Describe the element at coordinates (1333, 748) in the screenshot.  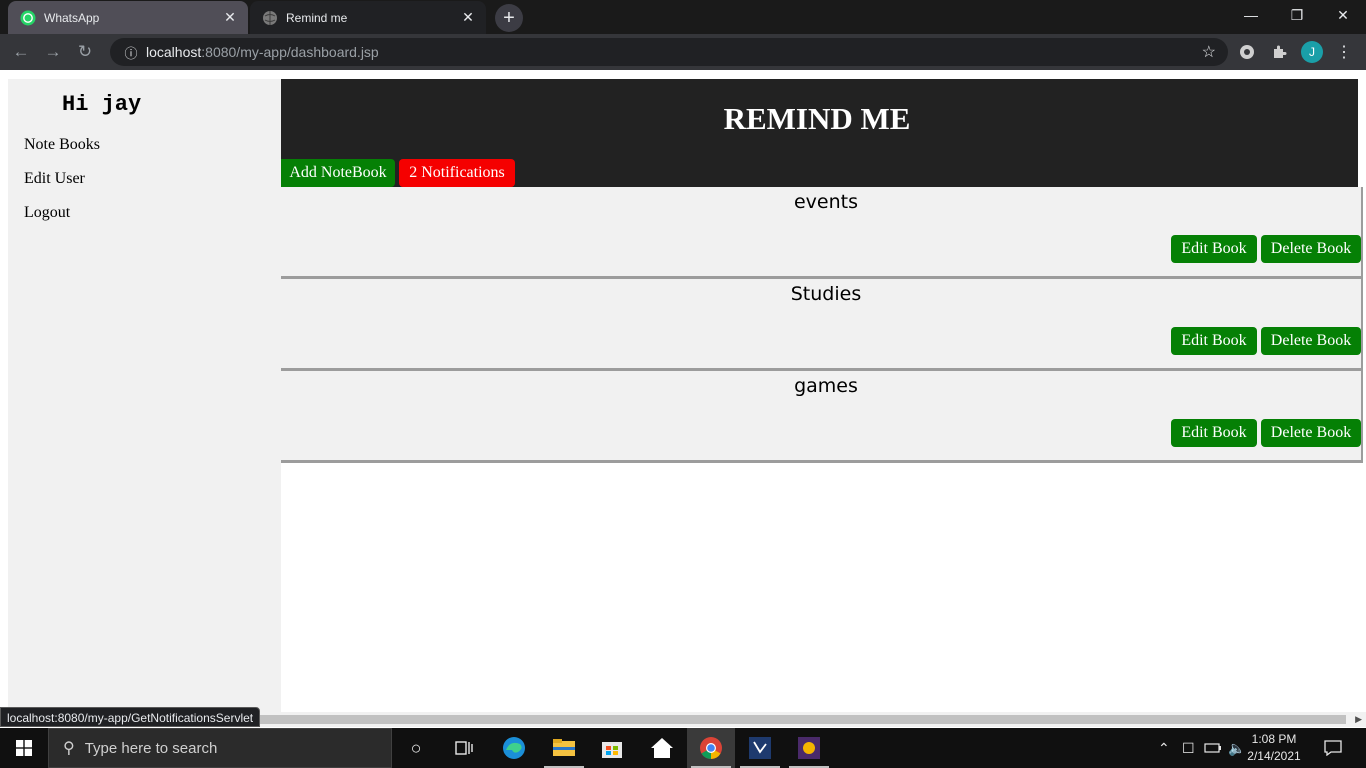
I see `notification-center-icon` at that location.